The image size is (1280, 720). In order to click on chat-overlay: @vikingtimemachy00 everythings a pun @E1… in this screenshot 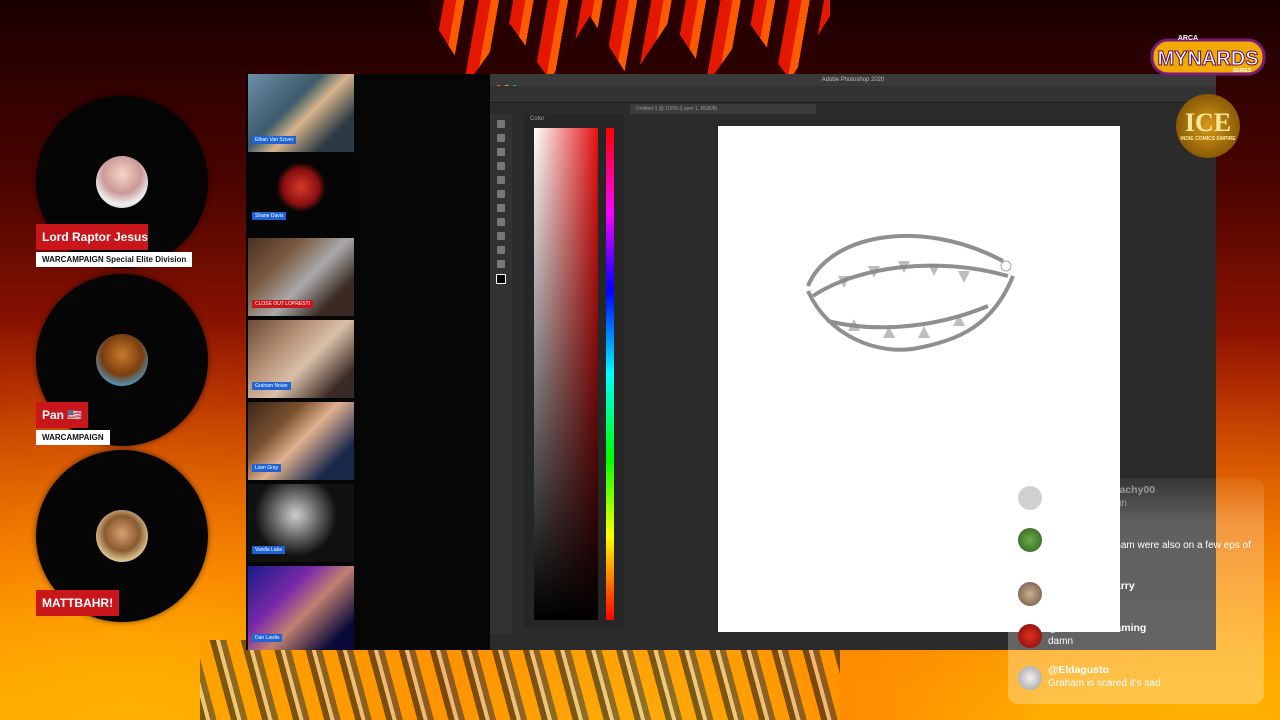, I will do `click(1136, 591)`.